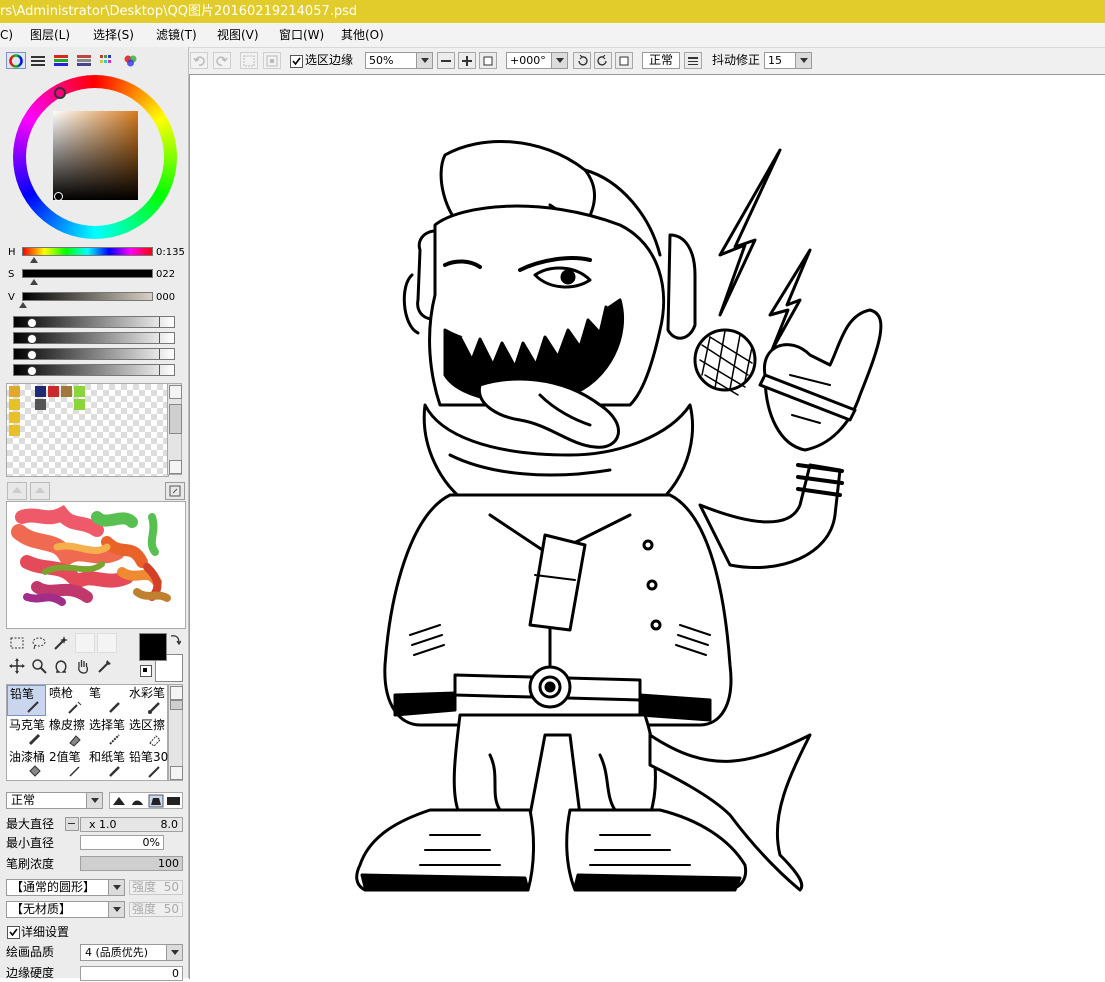  I want to click on tool-bucket: 油漆桶, so click(26, 764).